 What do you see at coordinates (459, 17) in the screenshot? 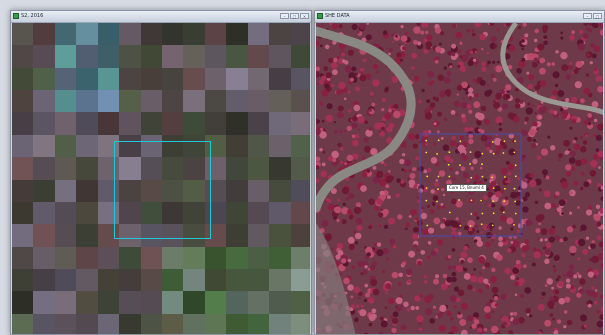
I see `title-bar: SHE DATA – □` at bounding box center [459, 17].